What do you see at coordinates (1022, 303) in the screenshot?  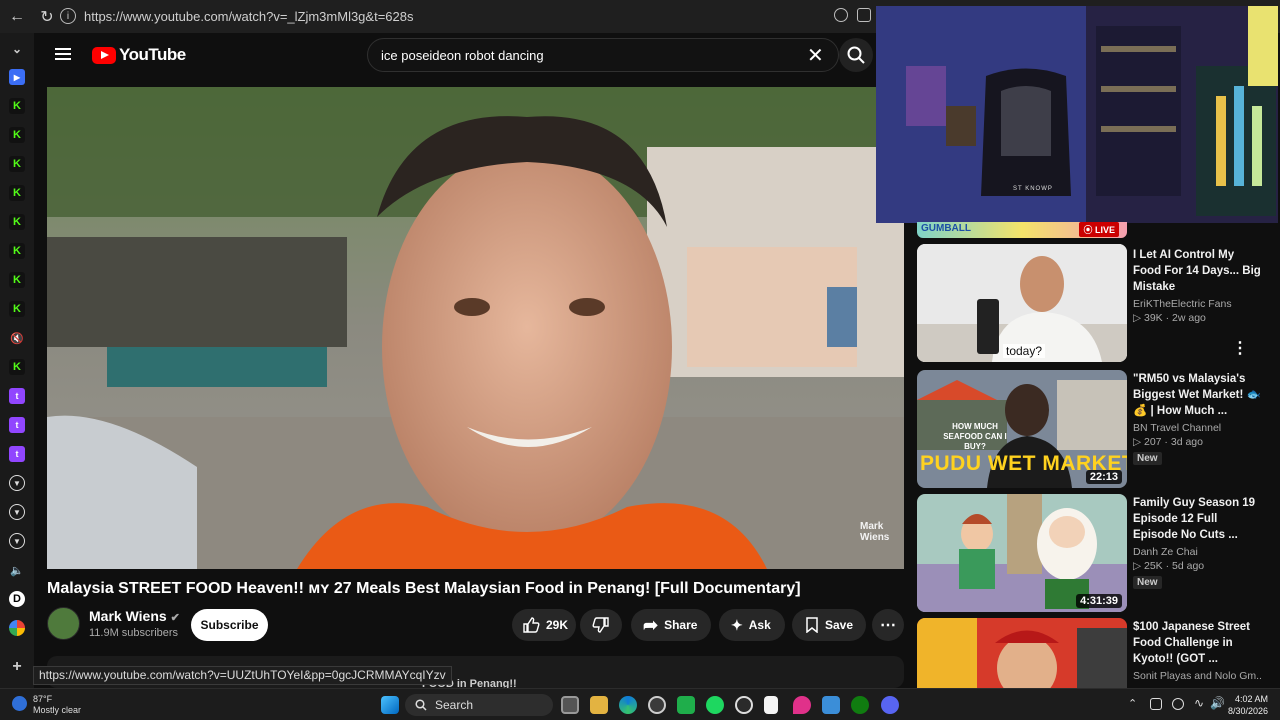 I see `recommendation-thumbnail: today?` at bounding box center [1022, 303].